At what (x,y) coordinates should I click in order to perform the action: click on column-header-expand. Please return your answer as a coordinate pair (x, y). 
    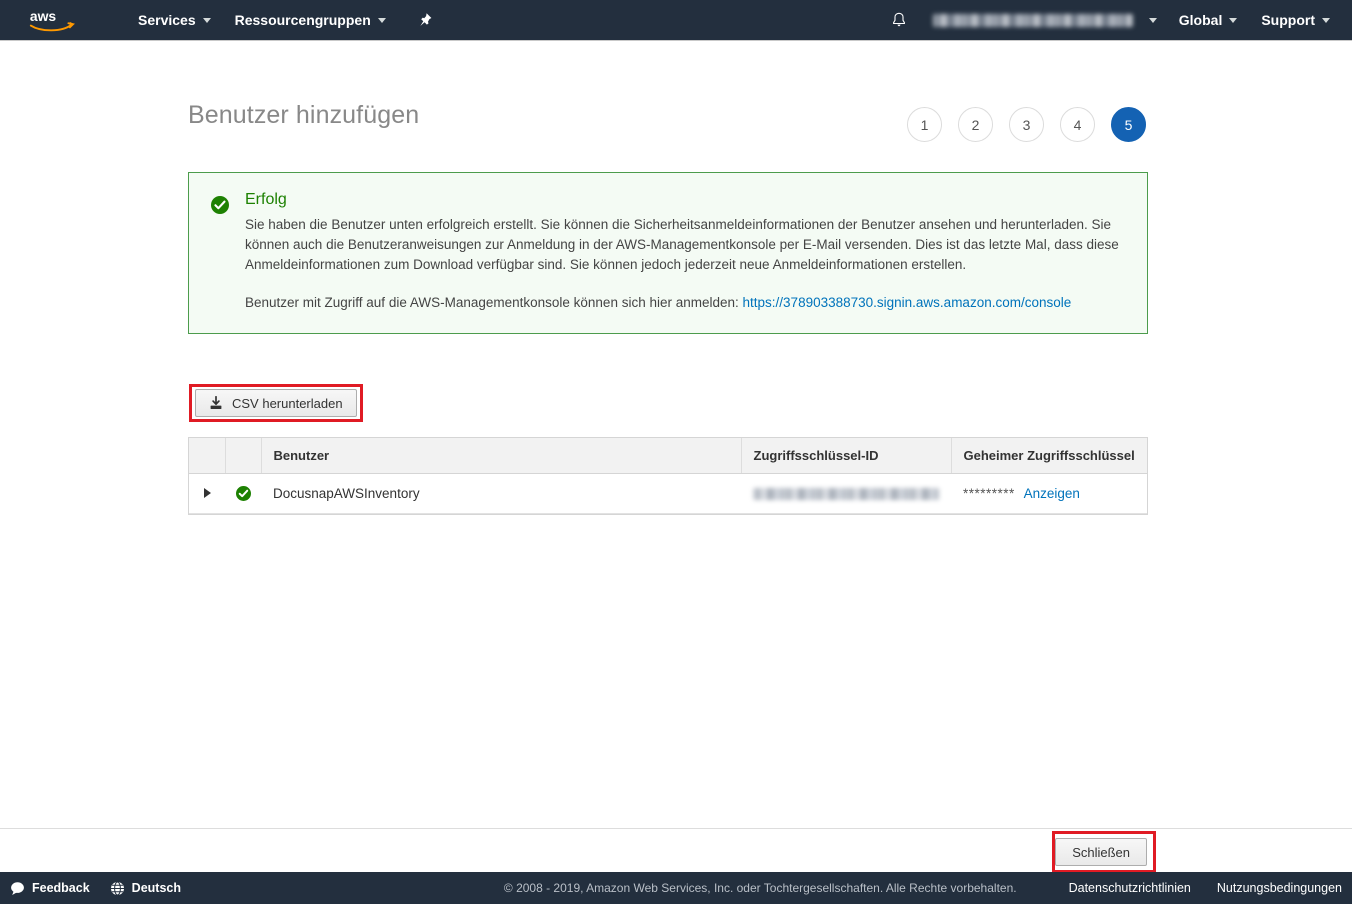
    Looking at the image, I should click on (207, 456).